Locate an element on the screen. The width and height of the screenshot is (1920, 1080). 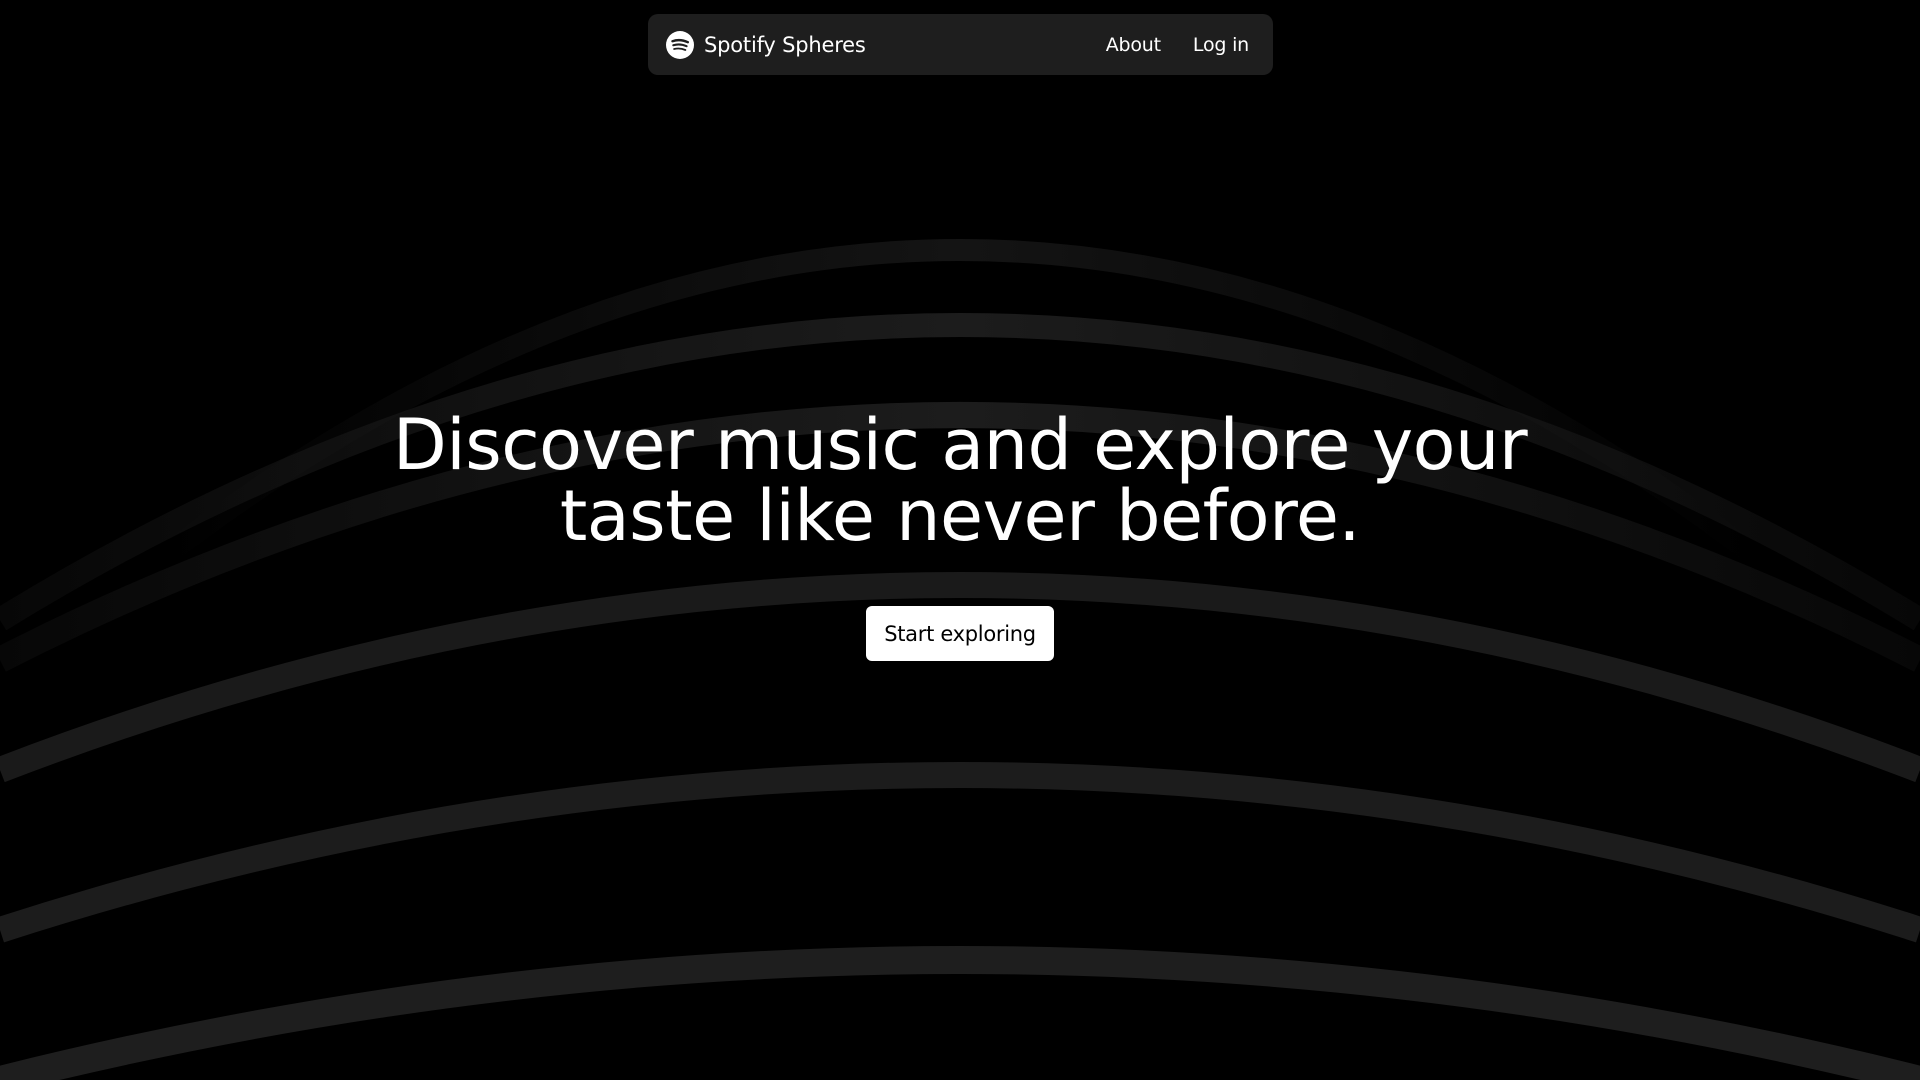
login-link: Log in is located at coordinates (1221, 45).